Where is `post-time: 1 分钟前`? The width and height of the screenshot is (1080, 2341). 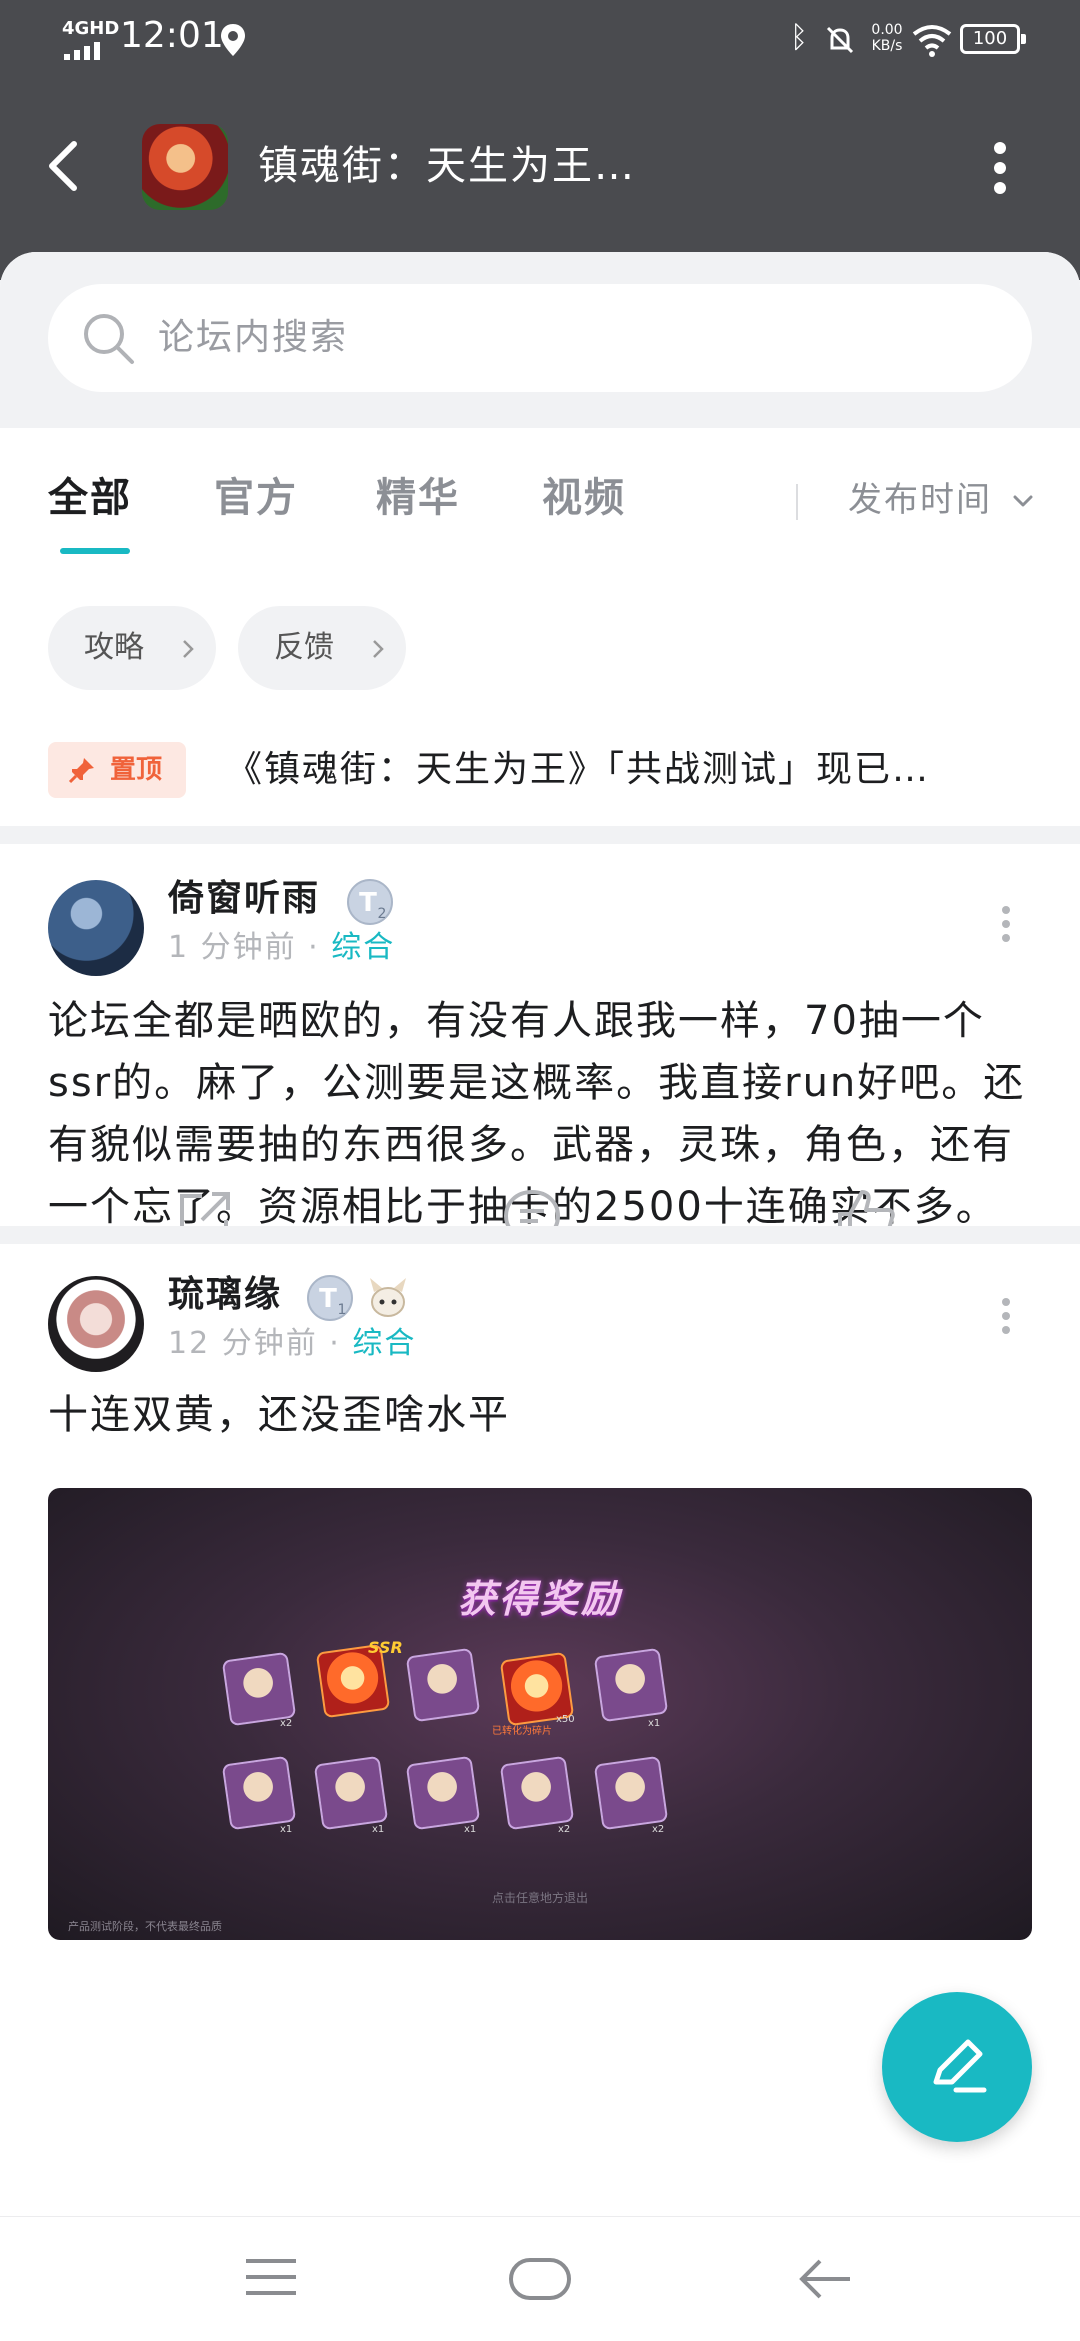
post-time: 1 分钟前 is located at coordinates (232, 947).